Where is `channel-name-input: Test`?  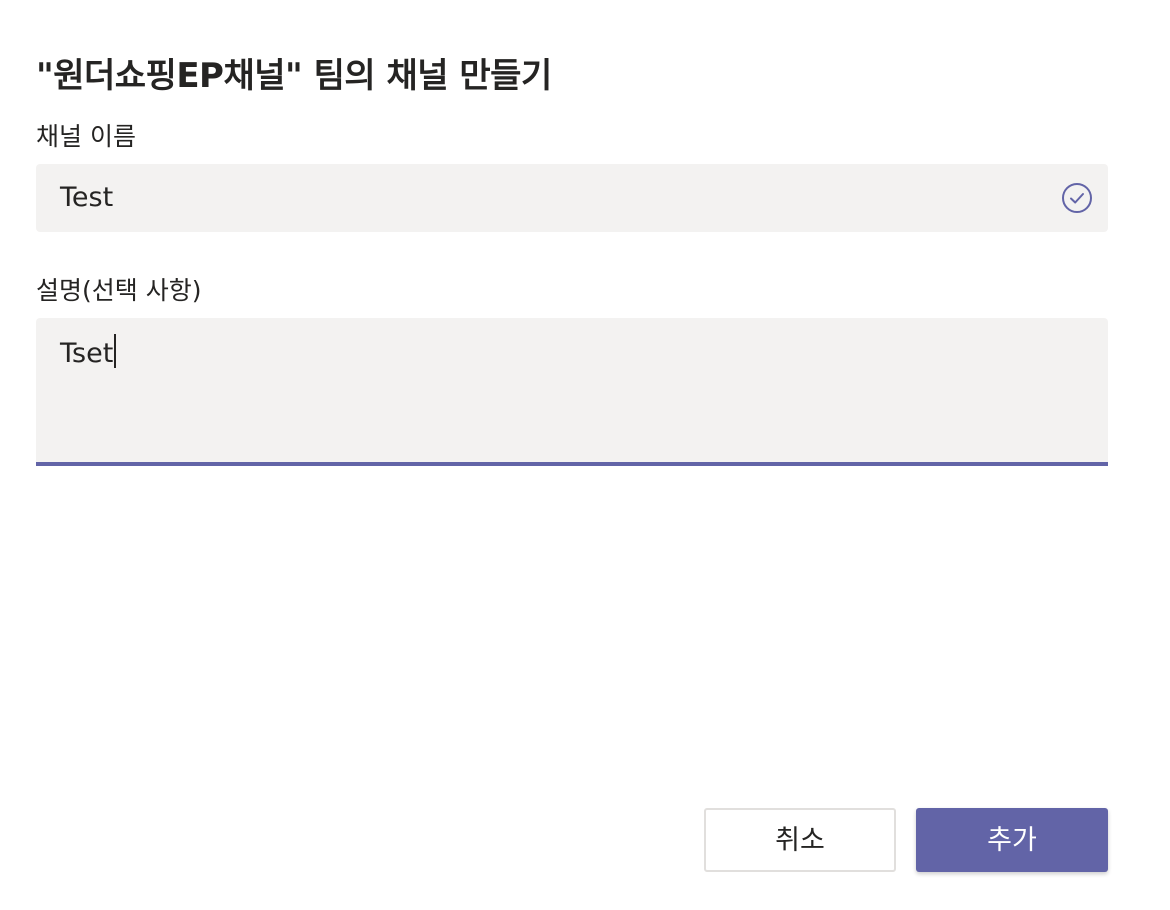
channel-name-input: Test is located at coordinates (572, 198).